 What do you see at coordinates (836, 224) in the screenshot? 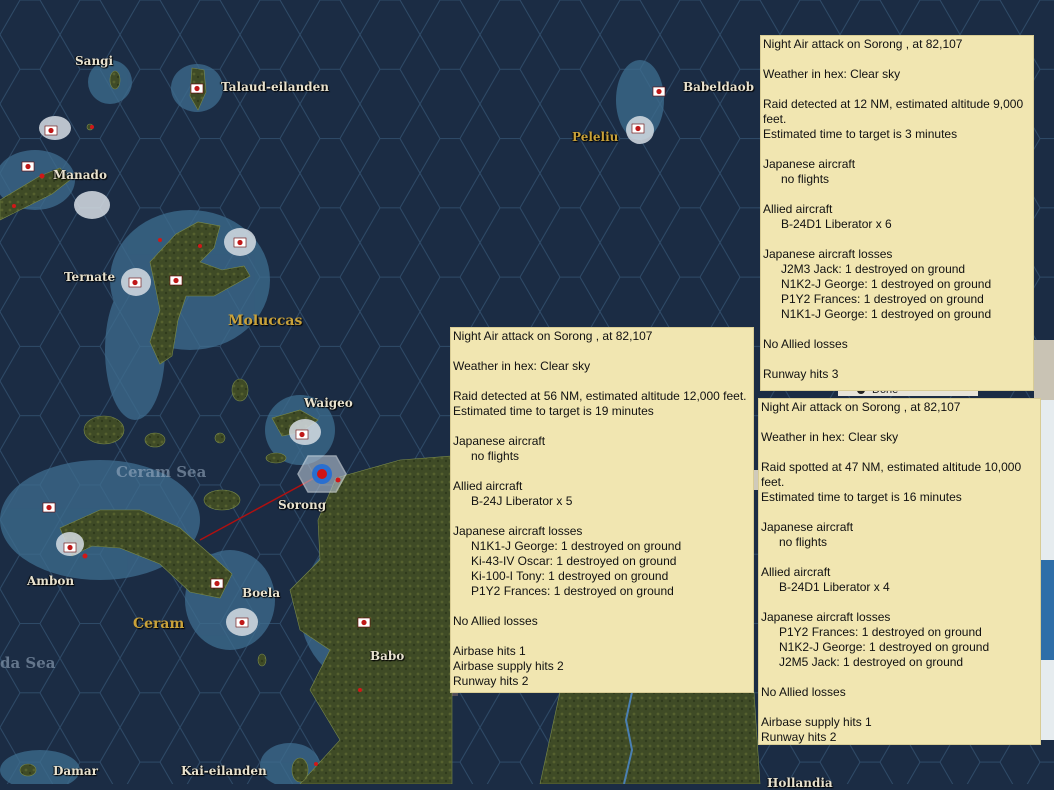
I see `report-allied-flights: B-24D1 Liberator x 6` at bounding box center [836, 224].